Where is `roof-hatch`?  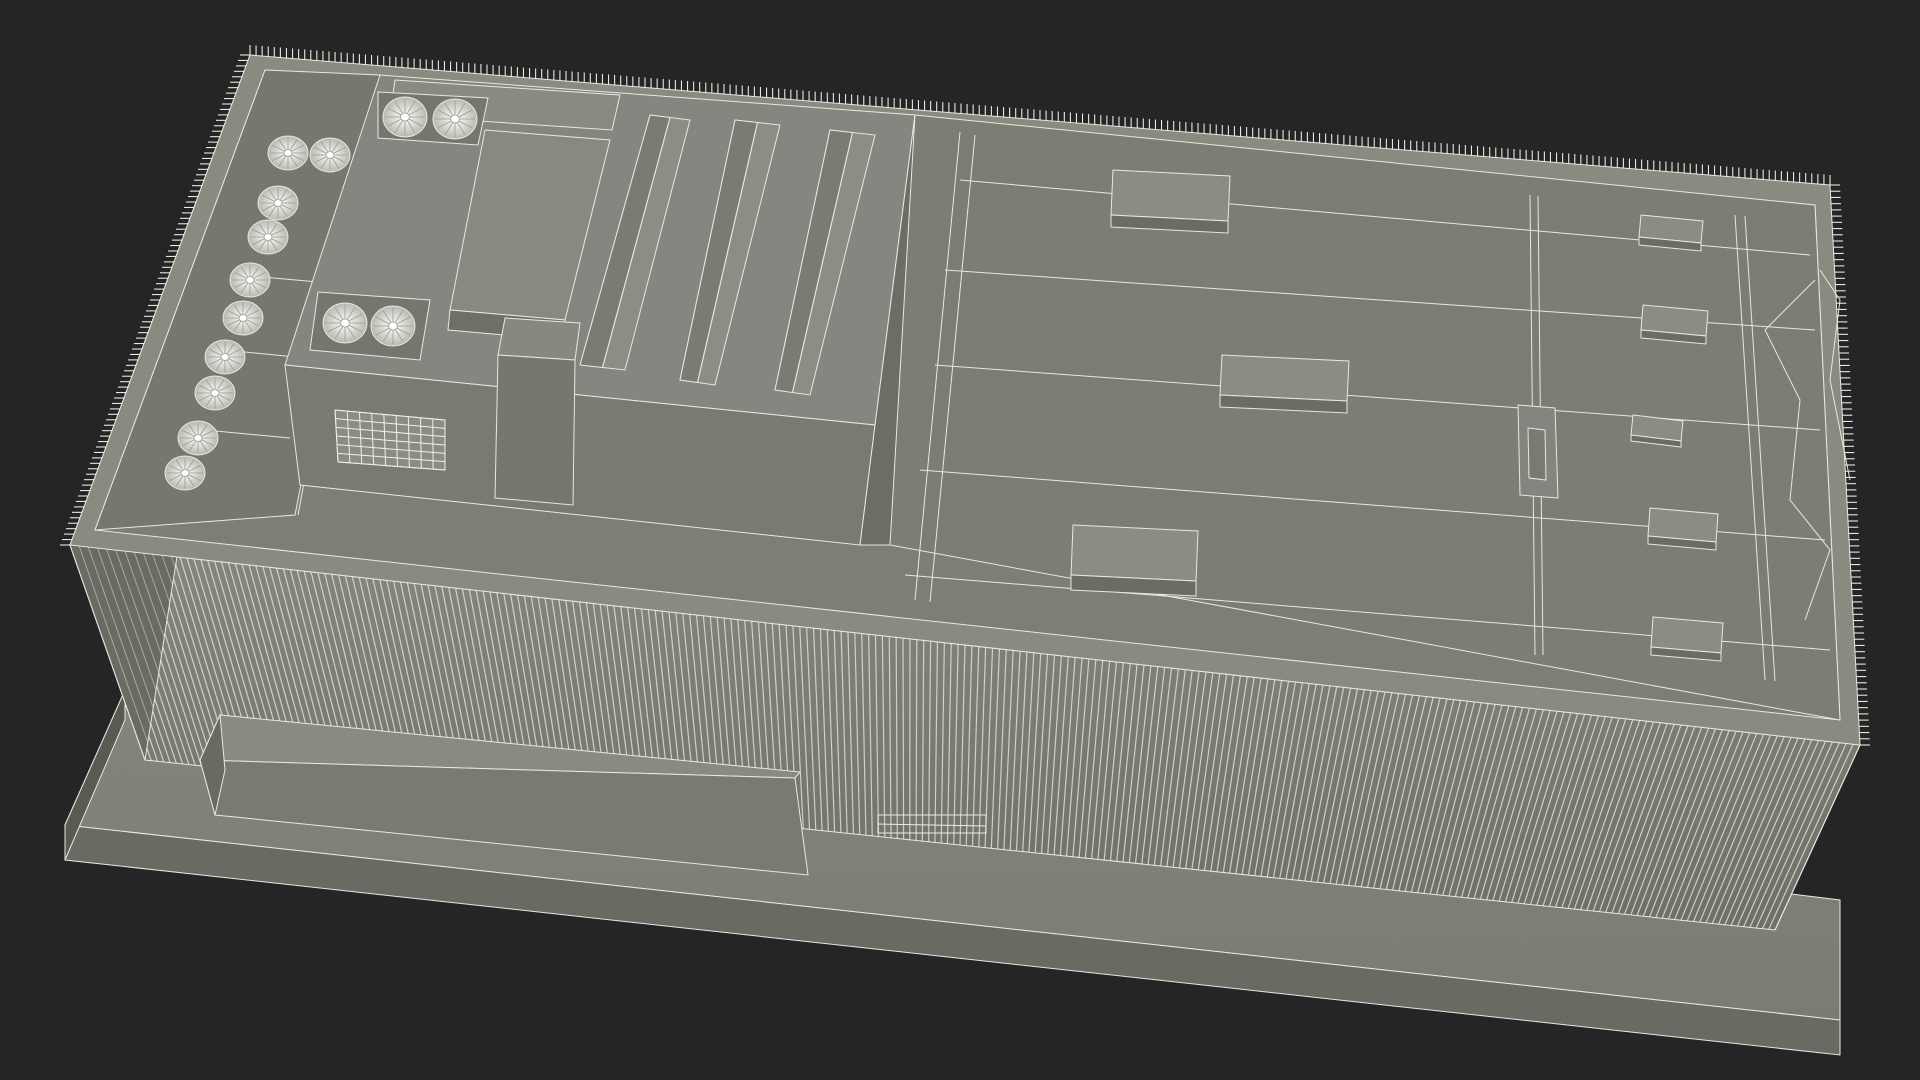
roof-hatch is located at coordinates (1538, 451).